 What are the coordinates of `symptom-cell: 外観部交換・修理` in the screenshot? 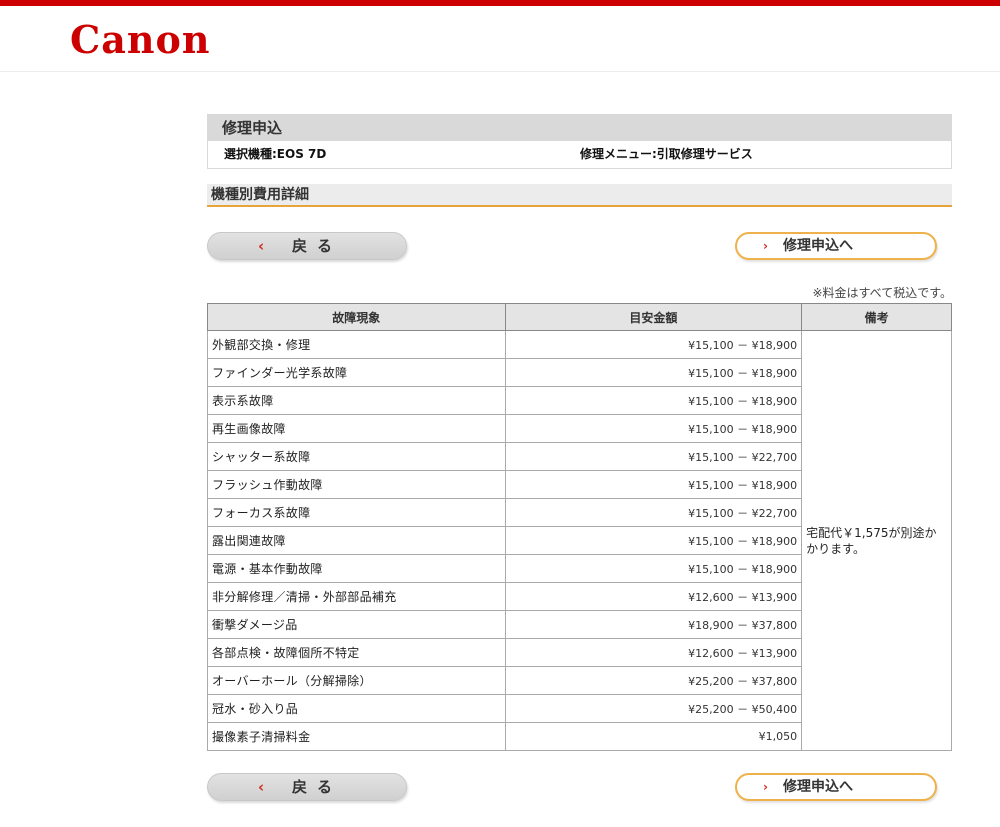 It's located at (356, 344).